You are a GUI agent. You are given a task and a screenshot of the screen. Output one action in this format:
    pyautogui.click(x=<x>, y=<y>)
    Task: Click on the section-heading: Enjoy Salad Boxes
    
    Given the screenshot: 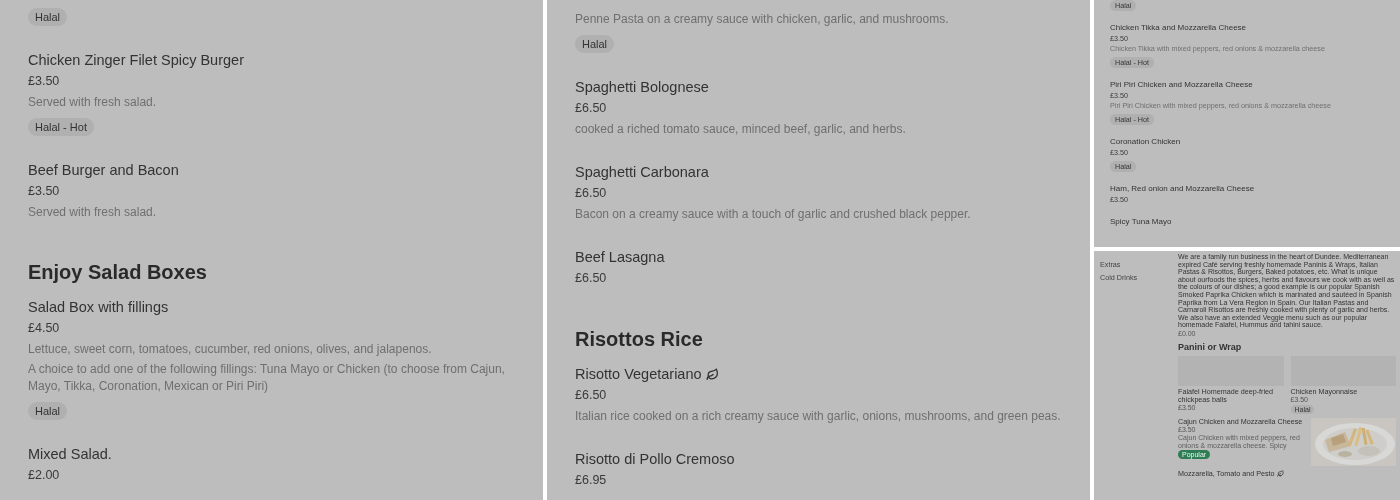 What is the action you would take?
    pyautogui.click(x=118, y=272)
    